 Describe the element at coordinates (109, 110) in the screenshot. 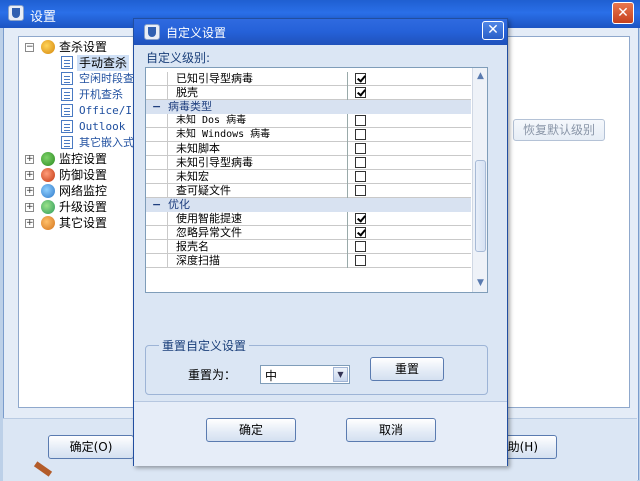

I see `tree-label: Office/IE` at that location.